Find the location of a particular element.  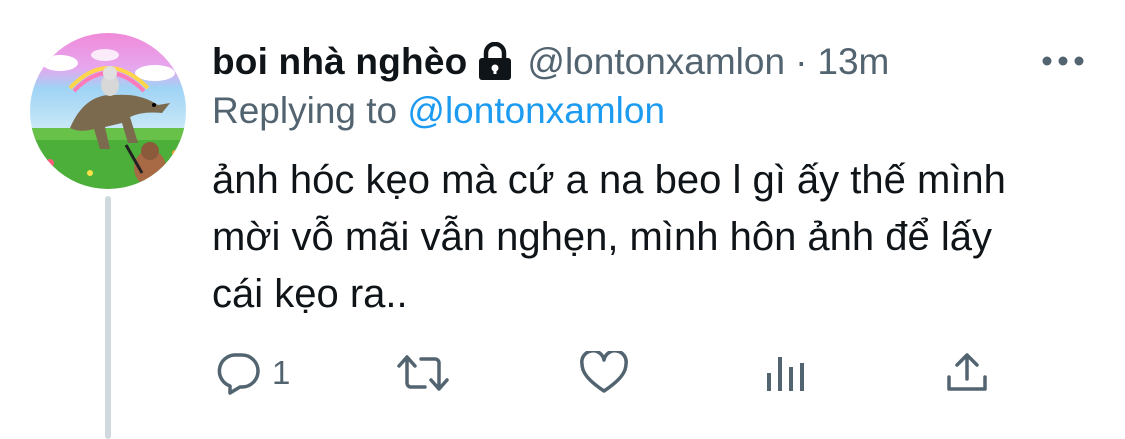

replying-to: Replying to @lontonxamlon is located at coordinates (438, 111).